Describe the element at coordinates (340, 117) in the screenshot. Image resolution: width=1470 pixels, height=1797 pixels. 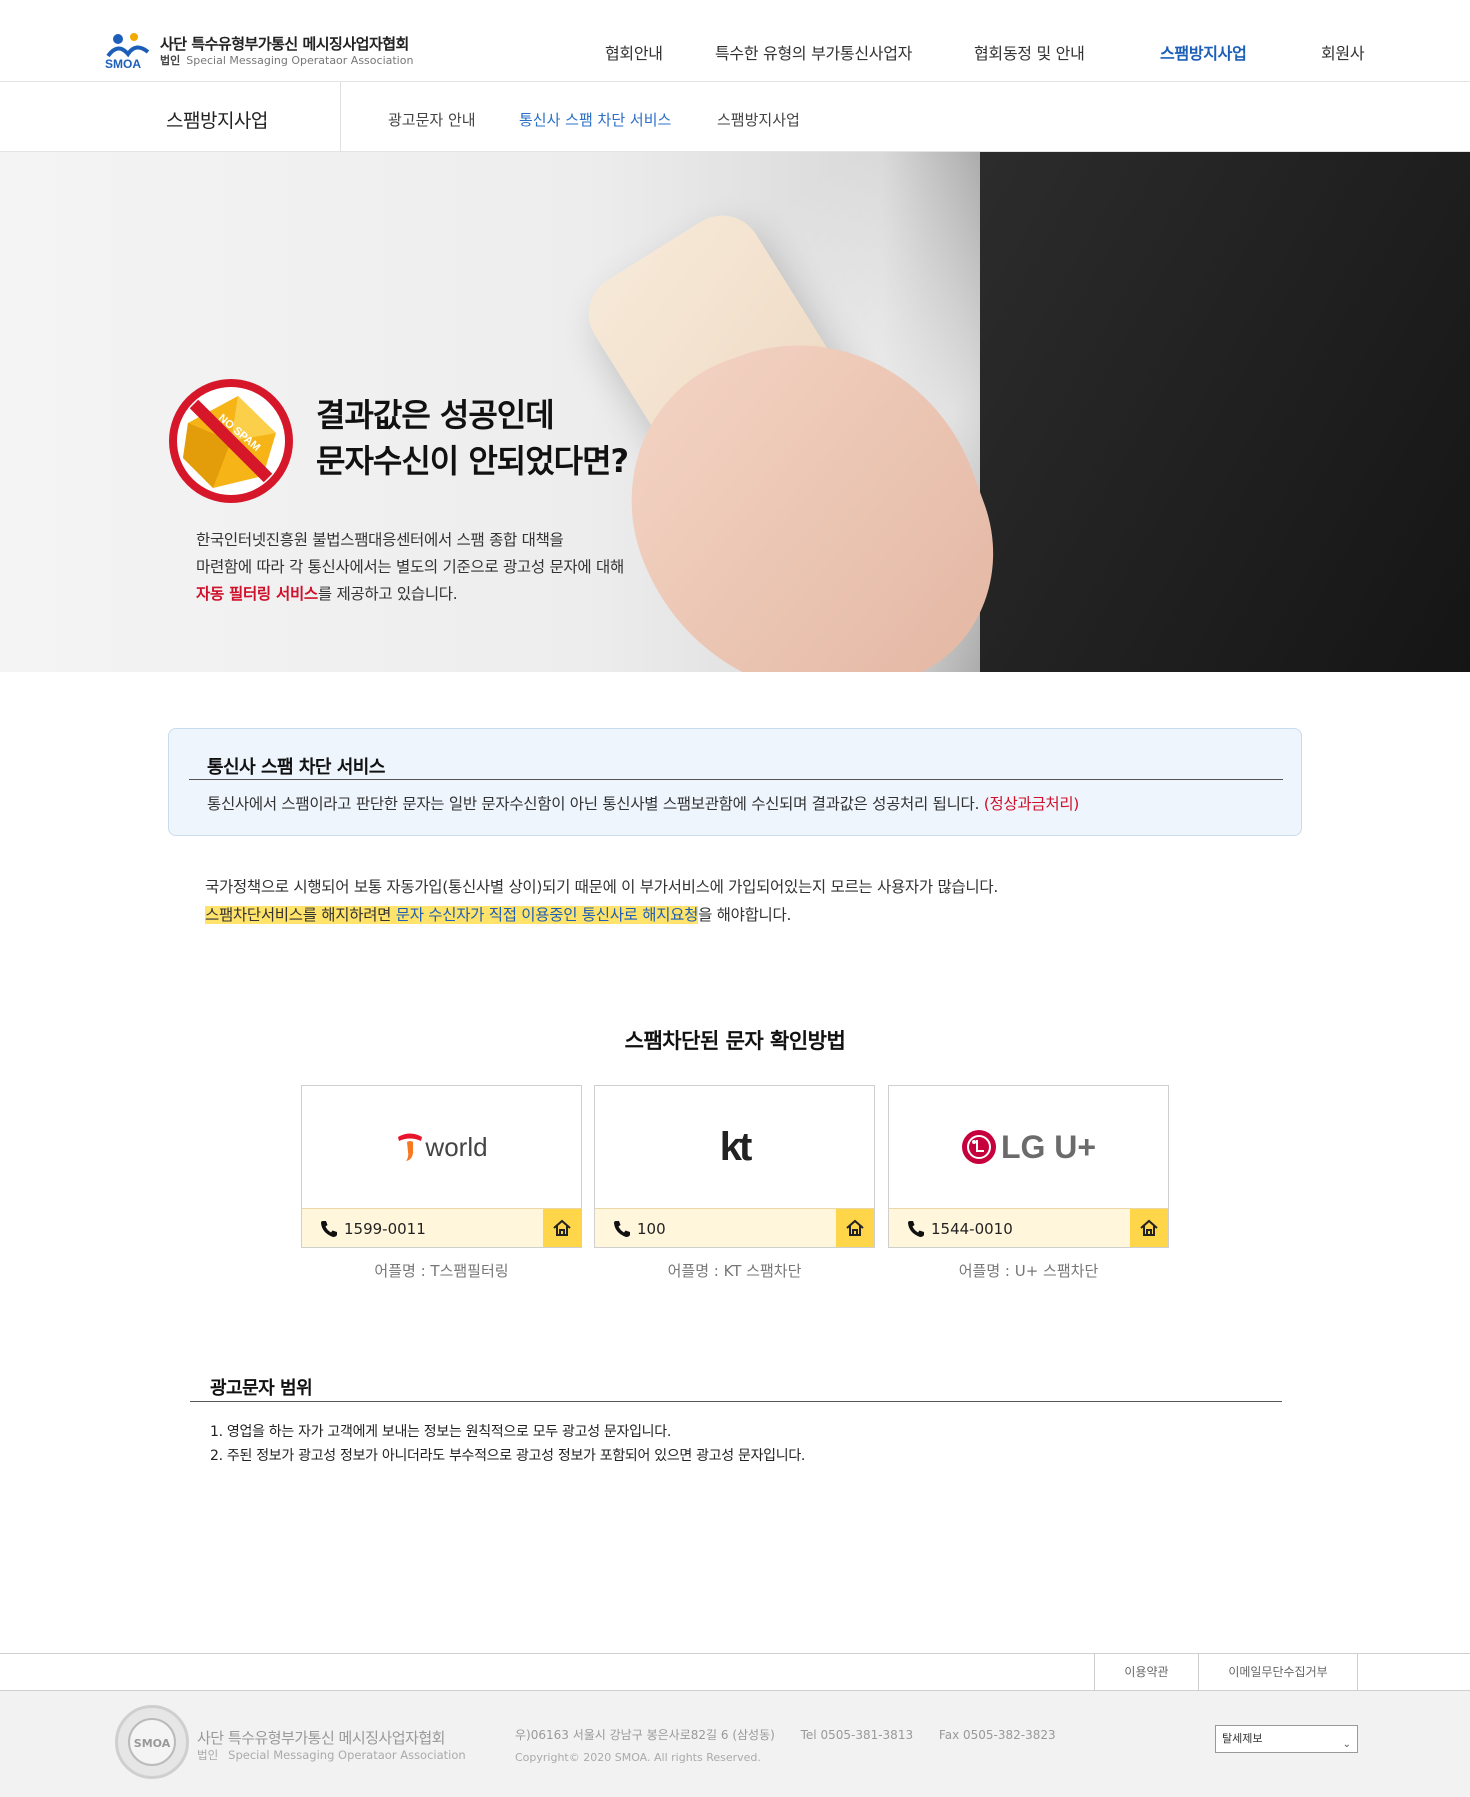
I see `subnav-divider` at that location.